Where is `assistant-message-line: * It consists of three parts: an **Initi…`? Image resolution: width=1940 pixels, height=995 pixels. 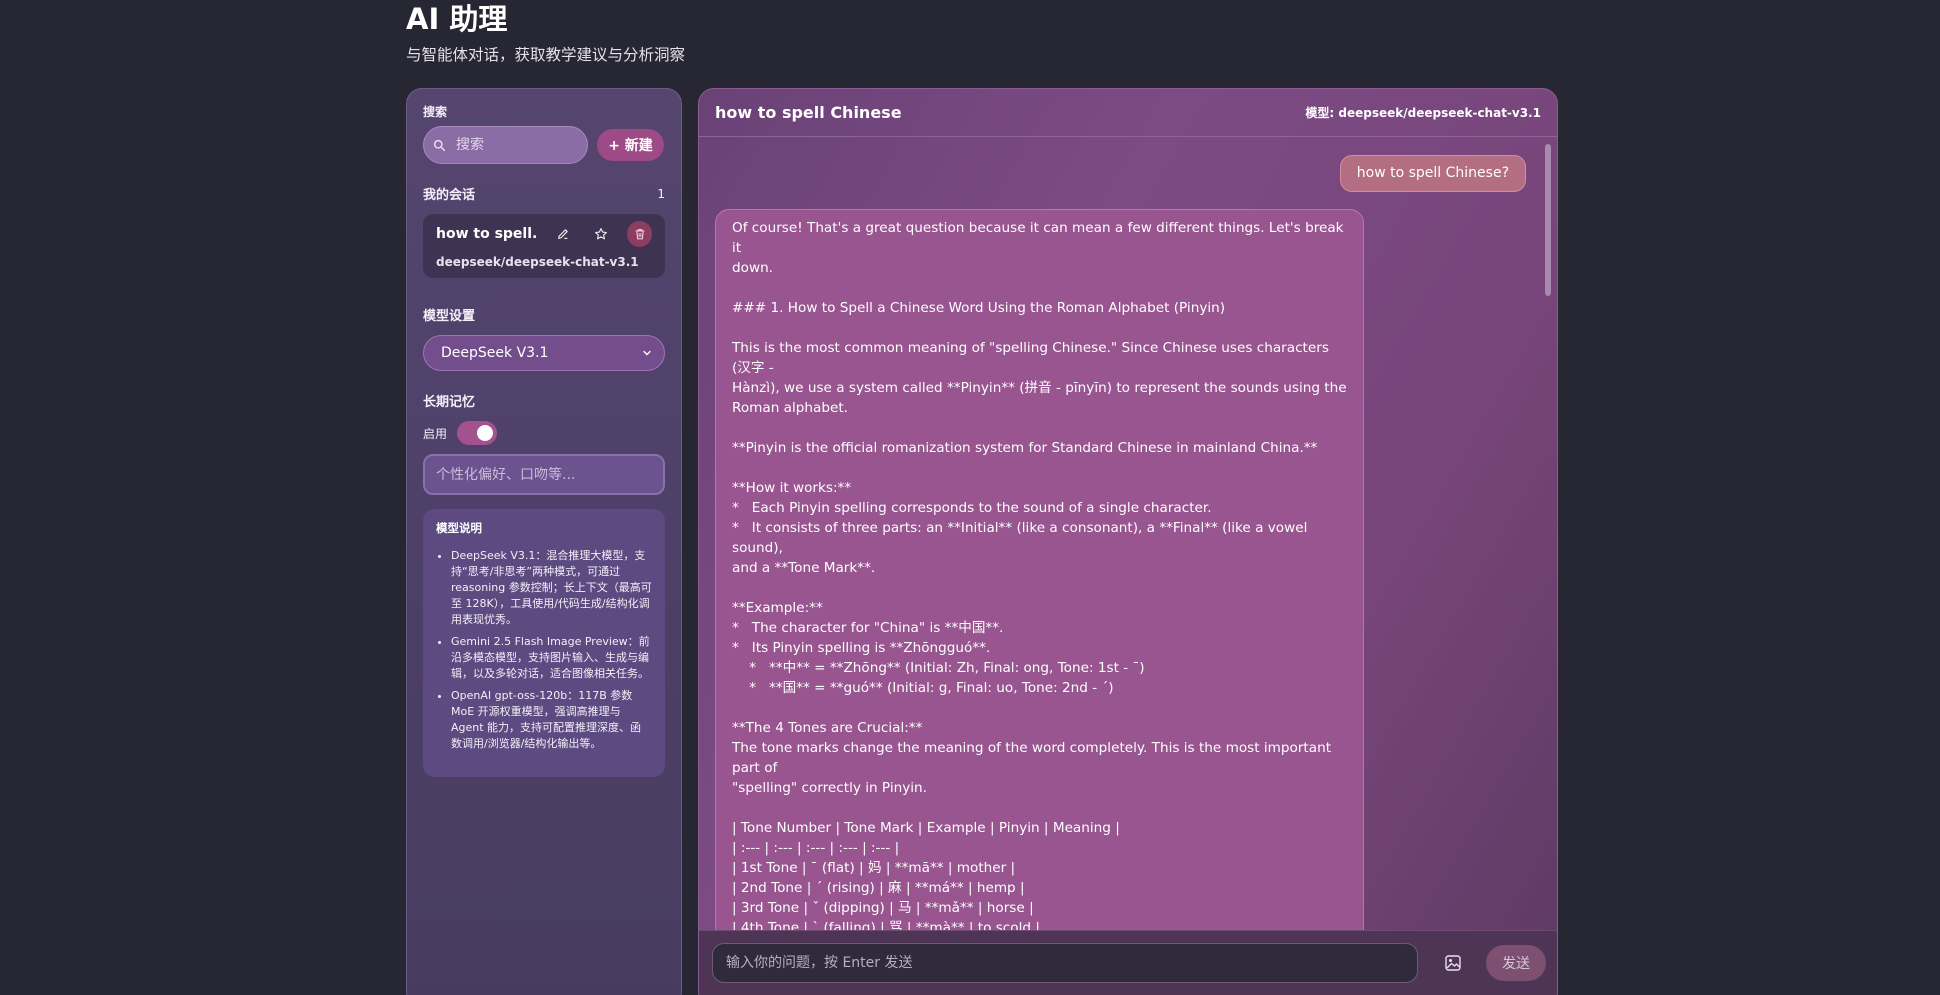 assistant-message-line: * It consists of three parts: an **Initi… is located at coordinates (1022, 538).